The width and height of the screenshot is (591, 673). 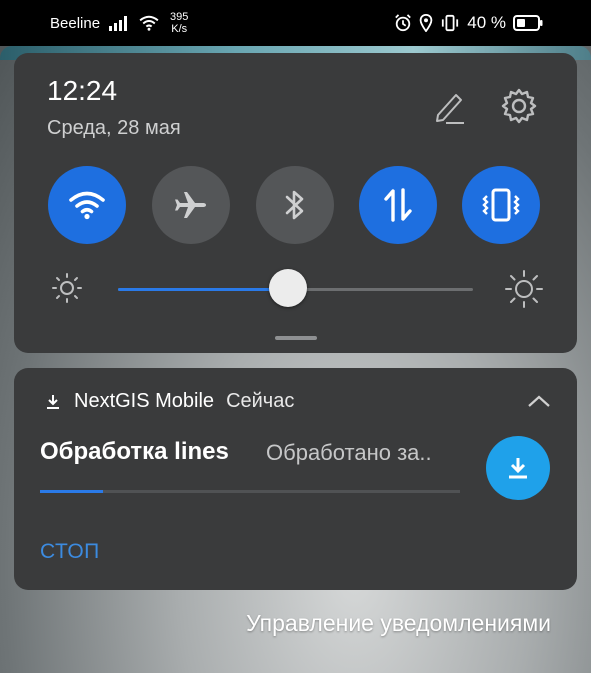 What do you see at coordinates (71, 491) in the screenshot?
I see `notification-progress-fill` at bounding box center [71, 491].